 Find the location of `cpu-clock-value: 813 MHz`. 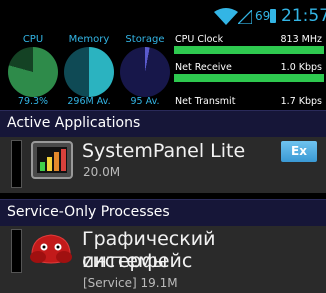

cpu-clock-value: 813 MHz is located at coordinates (301, 39).